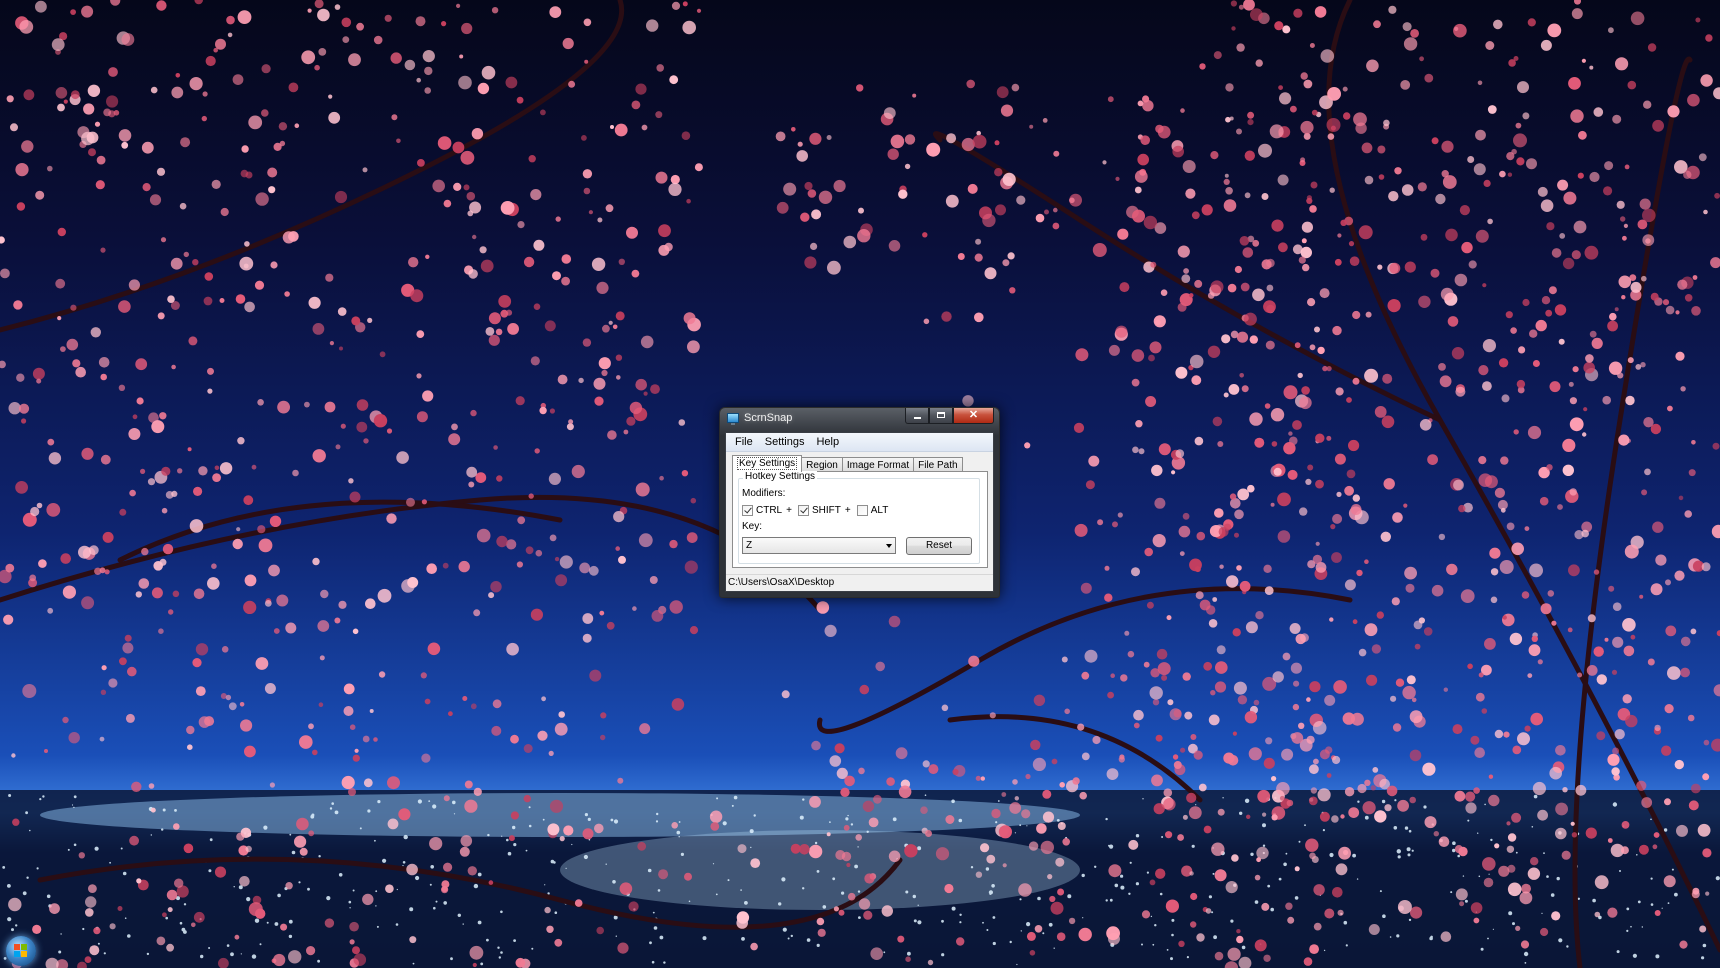  What do you see at coordinates (917, 416) in the screenshot?
I see `minimize-button` at bounding box center [917, 416].